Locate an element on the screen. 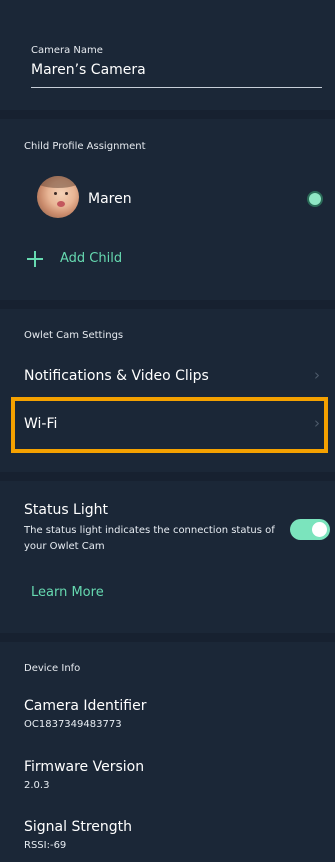 The height and width of the screenshot is (862, 335). child-profile-title: Child Profile Assignment is located at coordinates (85, 146).